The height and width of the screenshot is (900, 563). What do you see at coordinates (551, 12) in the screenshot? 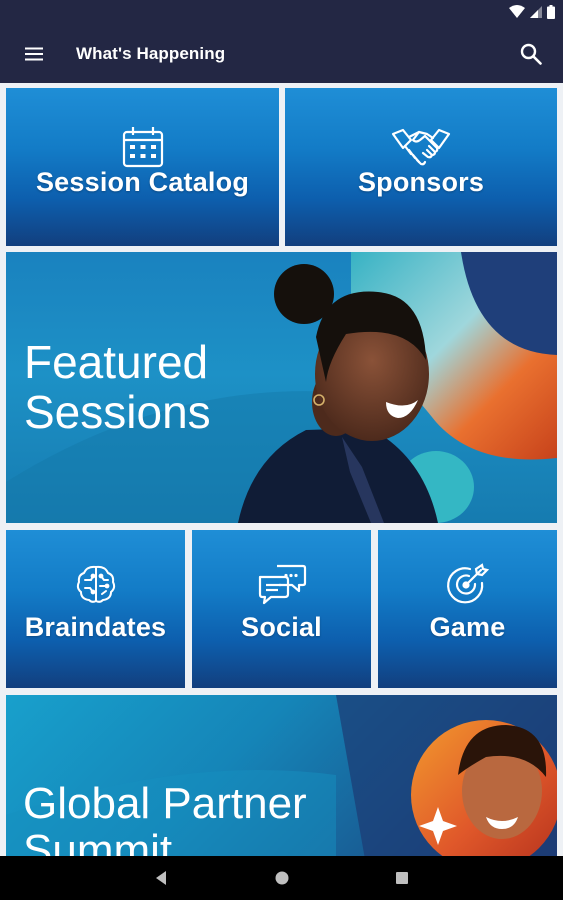
I see `battery-icon` at bounding box center [551, 12].